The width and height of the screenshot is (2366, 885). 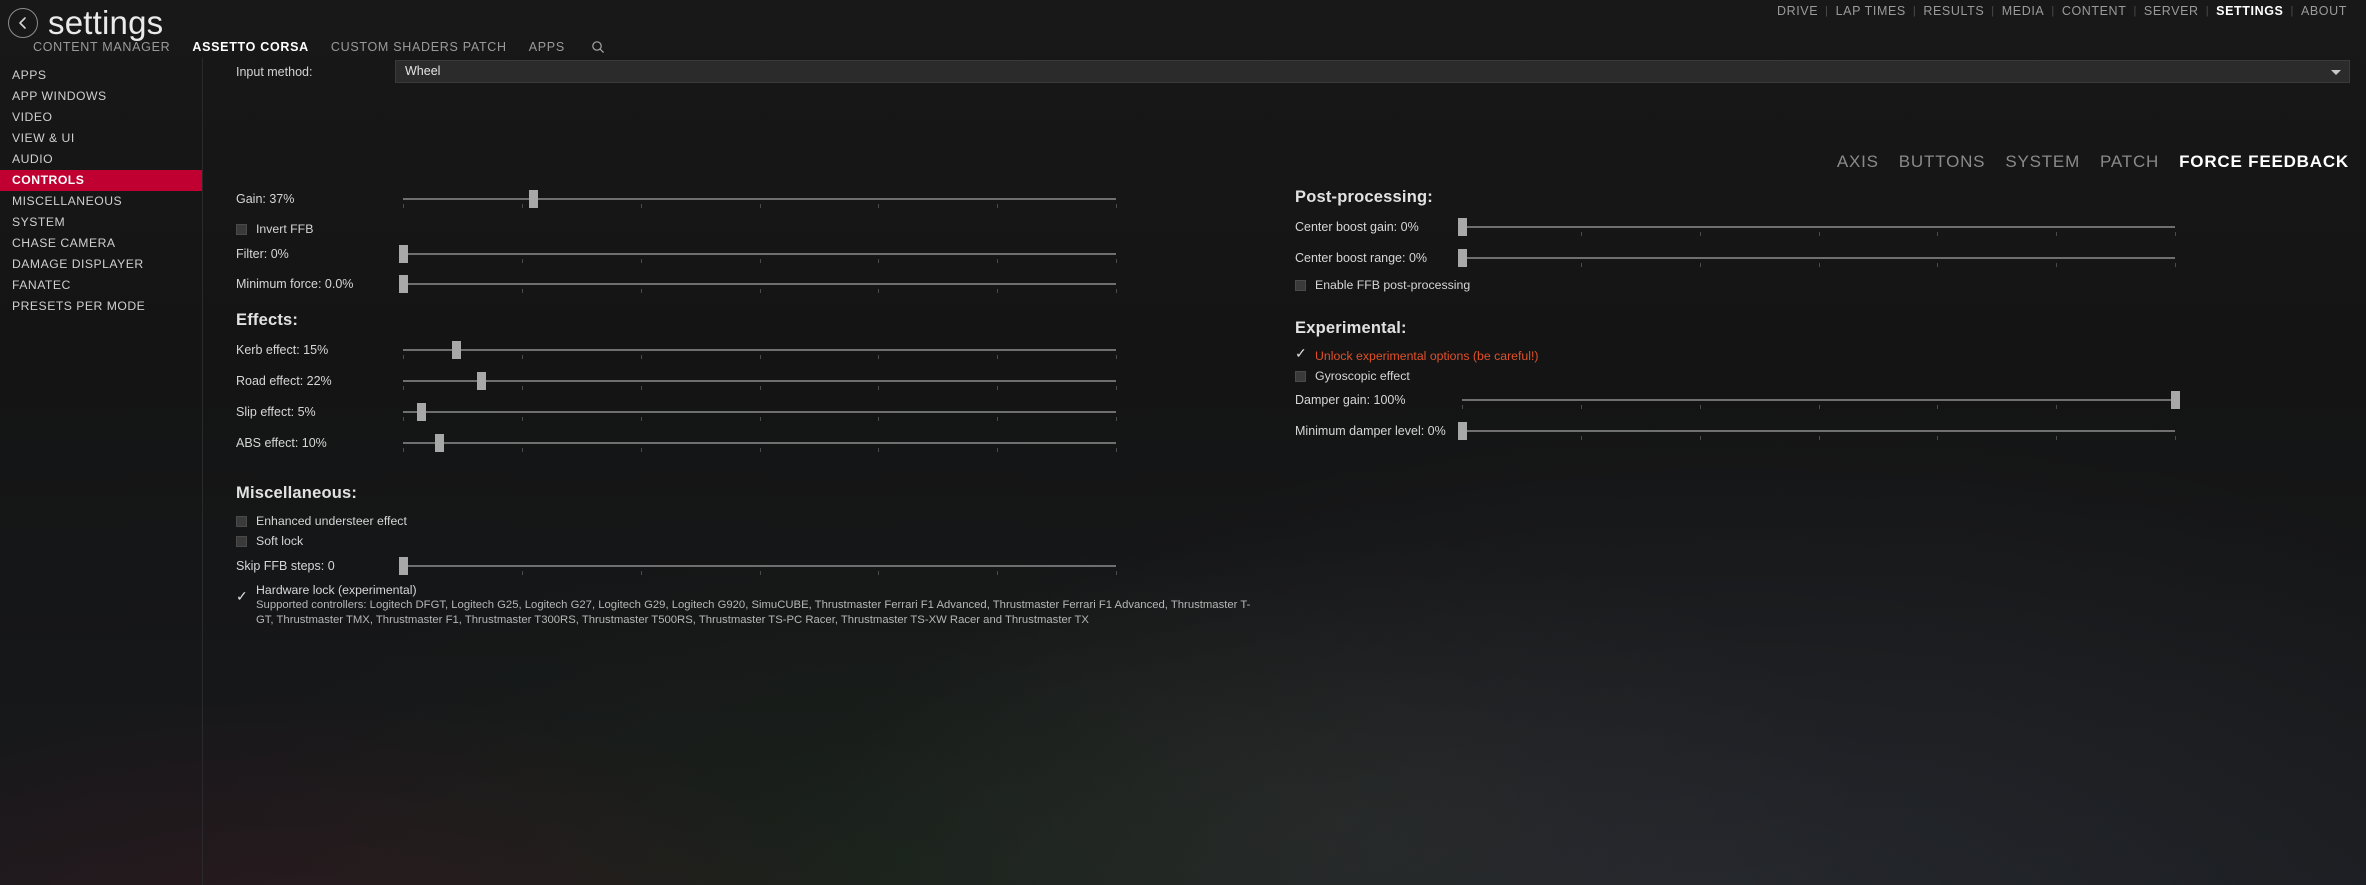 I want to click on nav-item-content: CONTENT, so click(x=2094, y=11).